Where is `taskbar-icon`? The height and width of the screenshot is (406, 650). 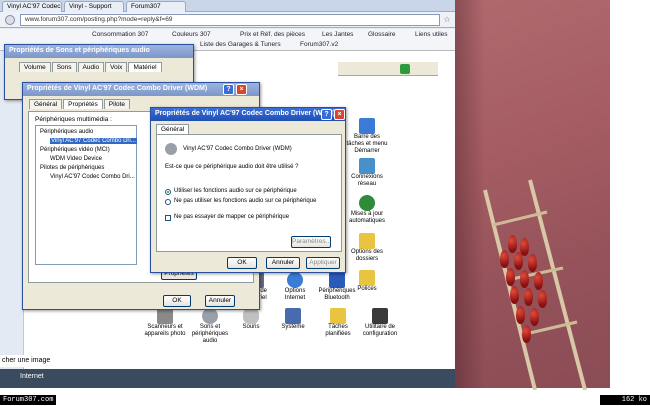 taskbar-icon is located at coordinates (367, 126).